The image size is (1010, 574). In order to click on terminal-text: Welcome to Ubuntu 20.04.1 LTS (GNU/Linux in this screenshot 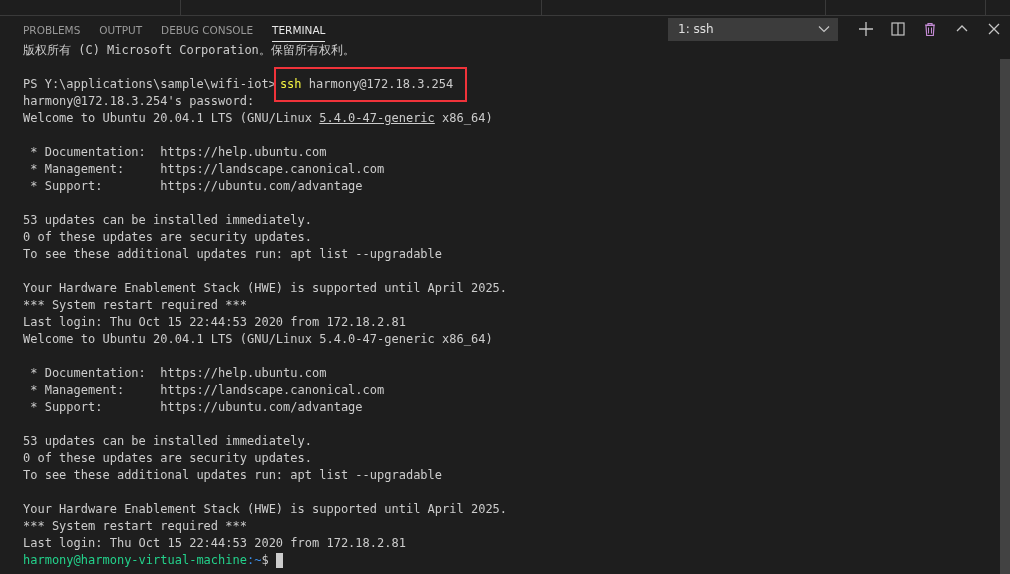, I will do `click(168, 118)`.